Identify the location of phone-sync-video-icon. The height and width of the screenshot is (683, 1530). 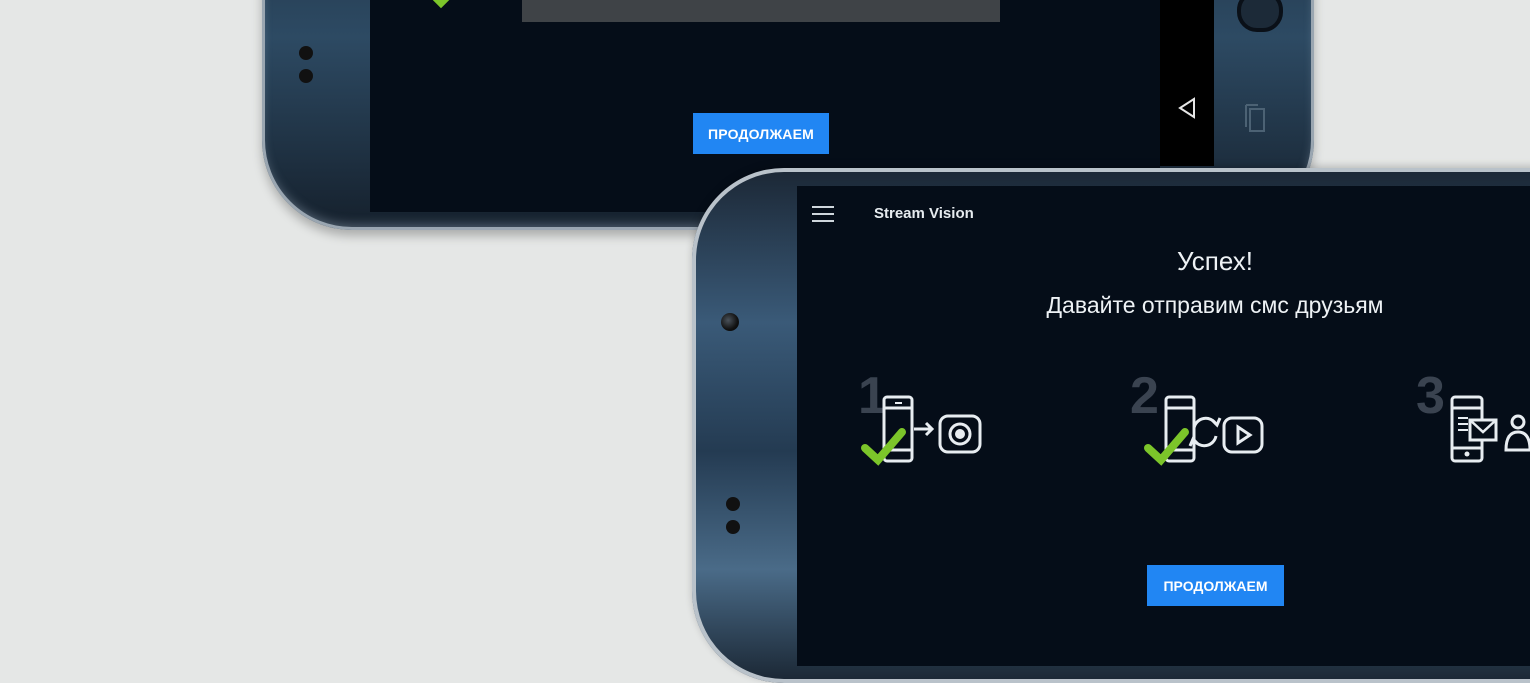
(1204, 430).